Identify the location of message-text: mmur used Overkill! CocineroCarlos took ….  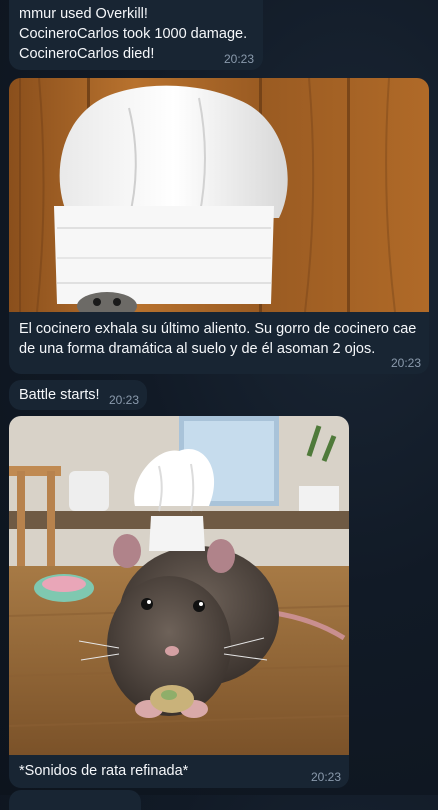
(133, 34).